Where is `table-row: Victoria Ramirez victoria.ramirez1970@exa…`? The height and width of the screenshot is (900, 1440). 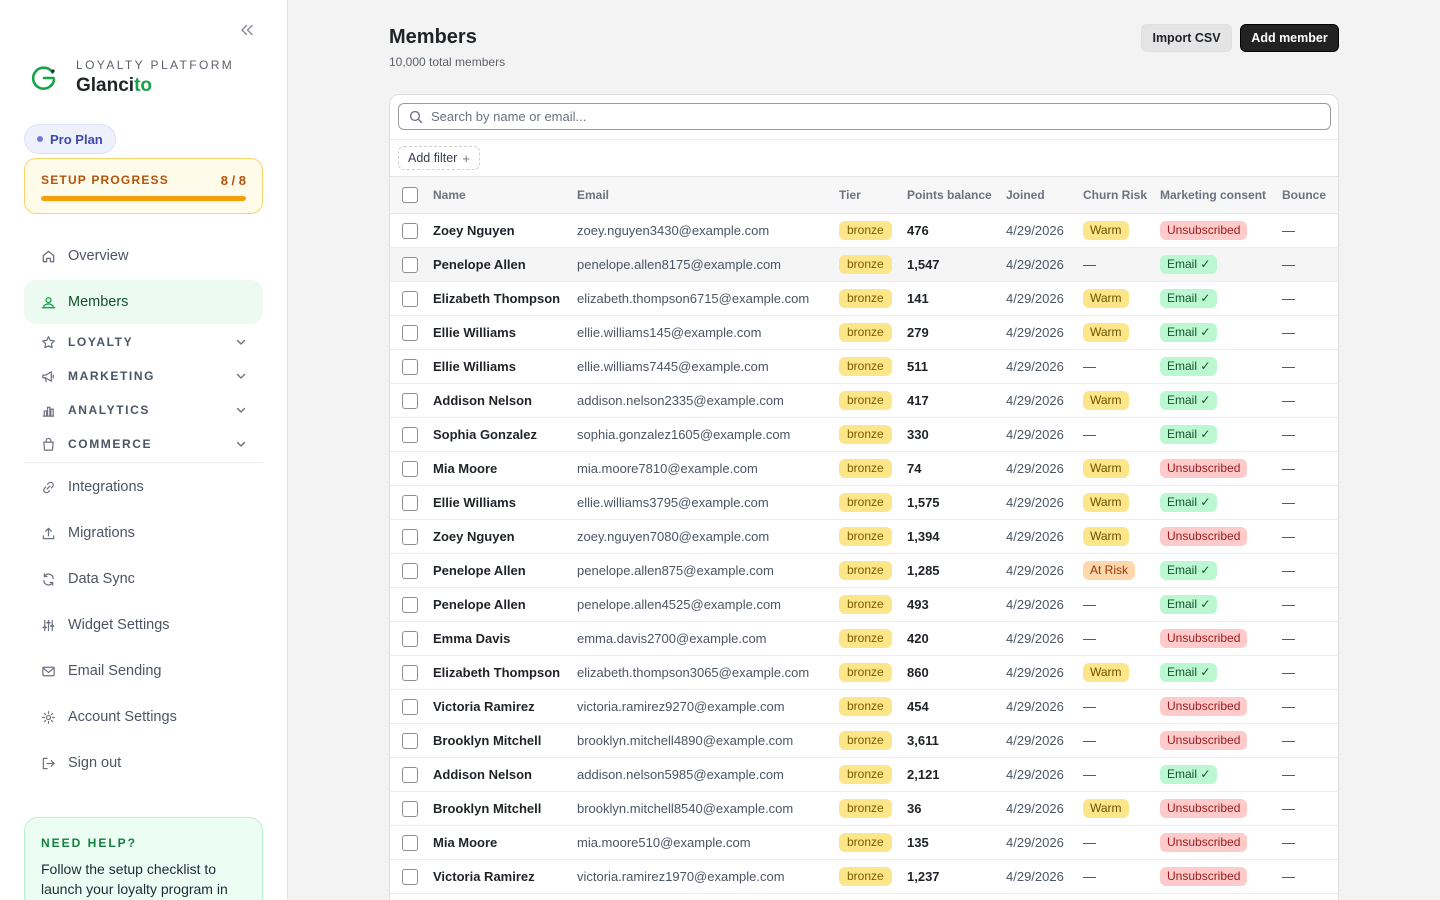
table-row: Victoria Ramirez victoria.ramirez1970@exa… is located at coordinates (864, 876).